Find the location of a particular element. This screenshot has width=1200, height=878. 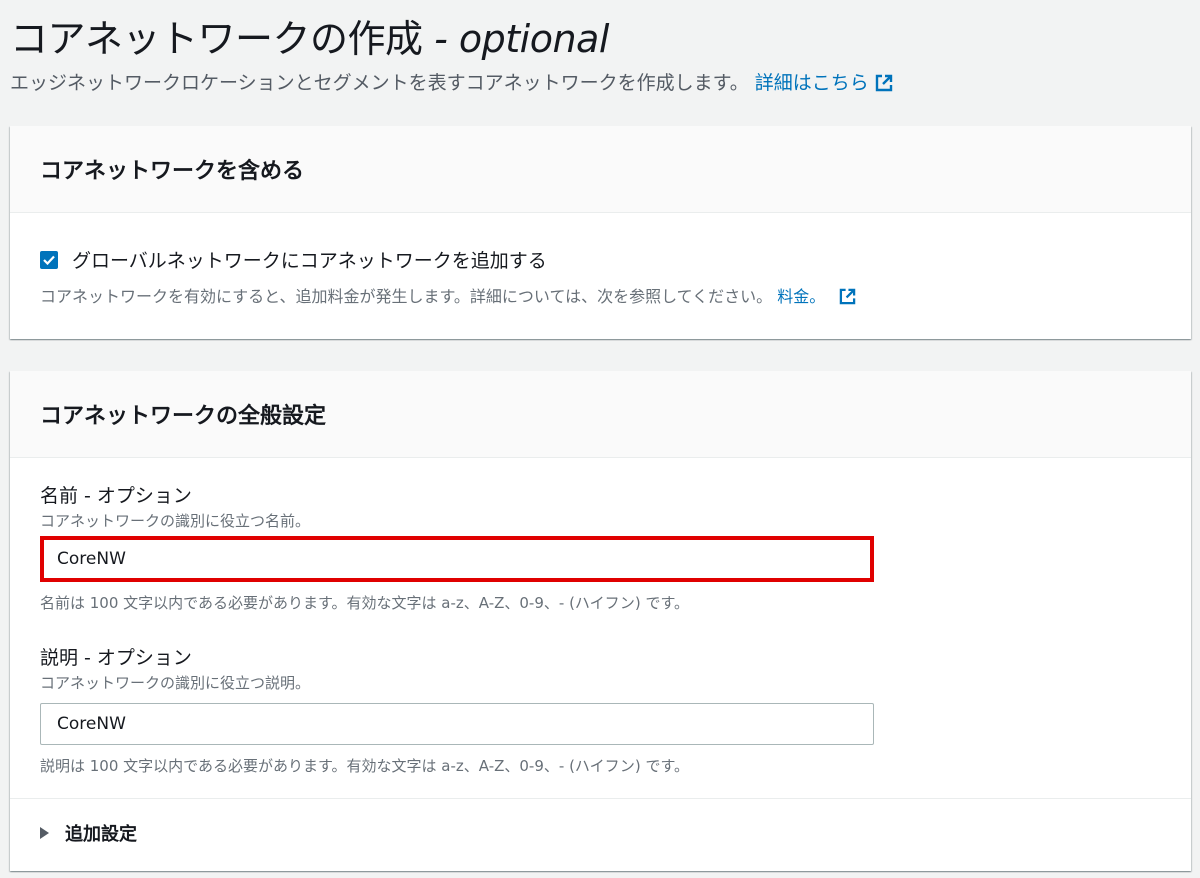

add-core-network-checkbox-row: グローバルネットワークにコアネットワークを追加する is located at coordinates (293, 259).